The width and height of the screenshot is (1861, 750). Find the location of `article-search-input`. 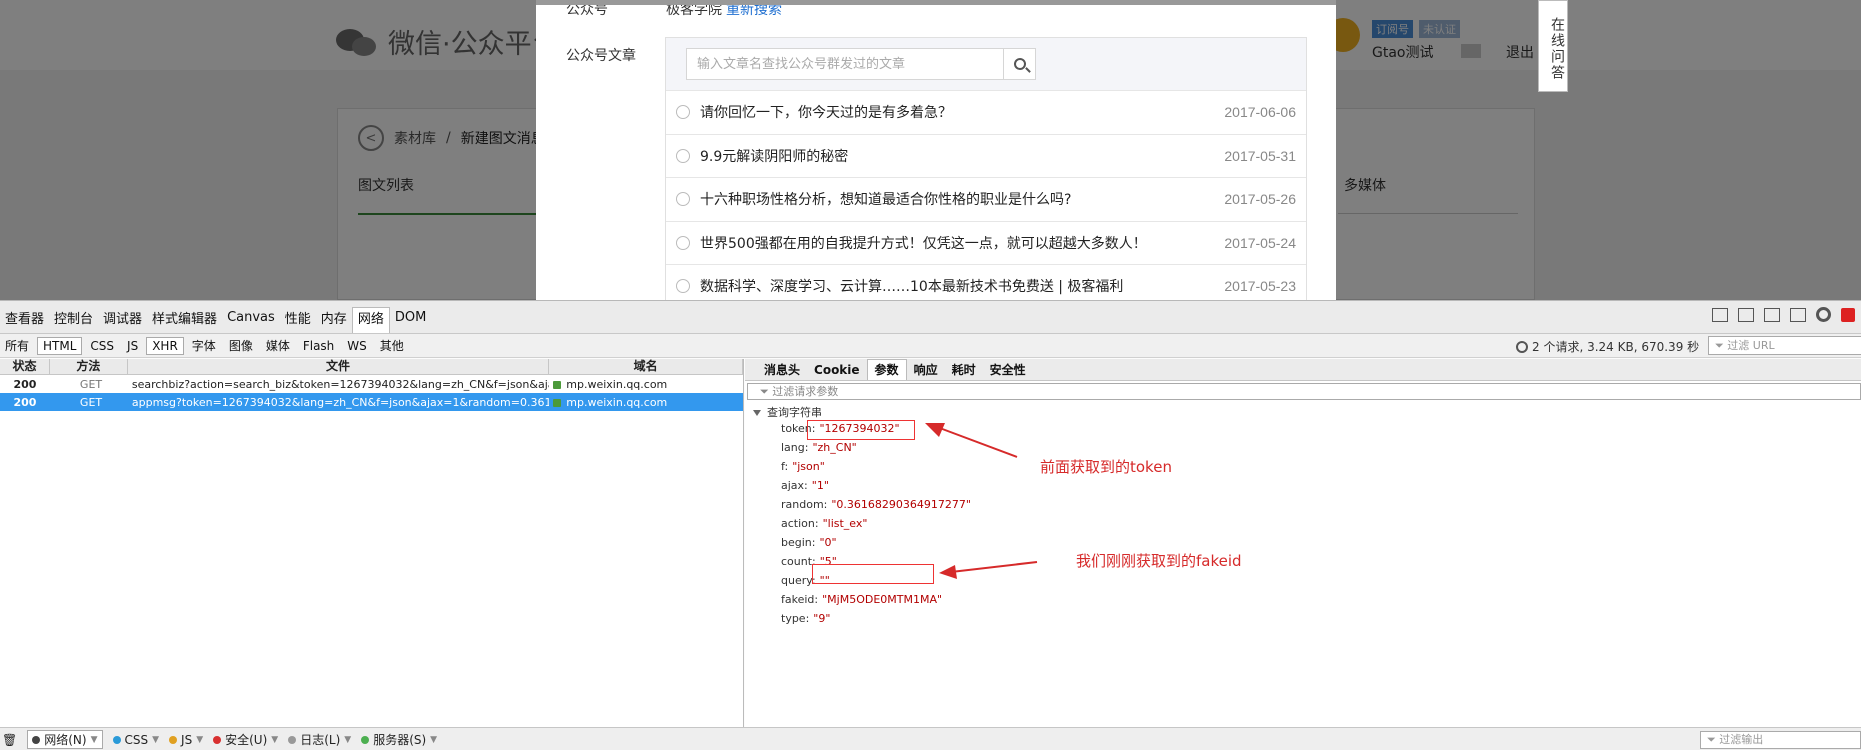

article-search-input is located at coordinates (845, 64).